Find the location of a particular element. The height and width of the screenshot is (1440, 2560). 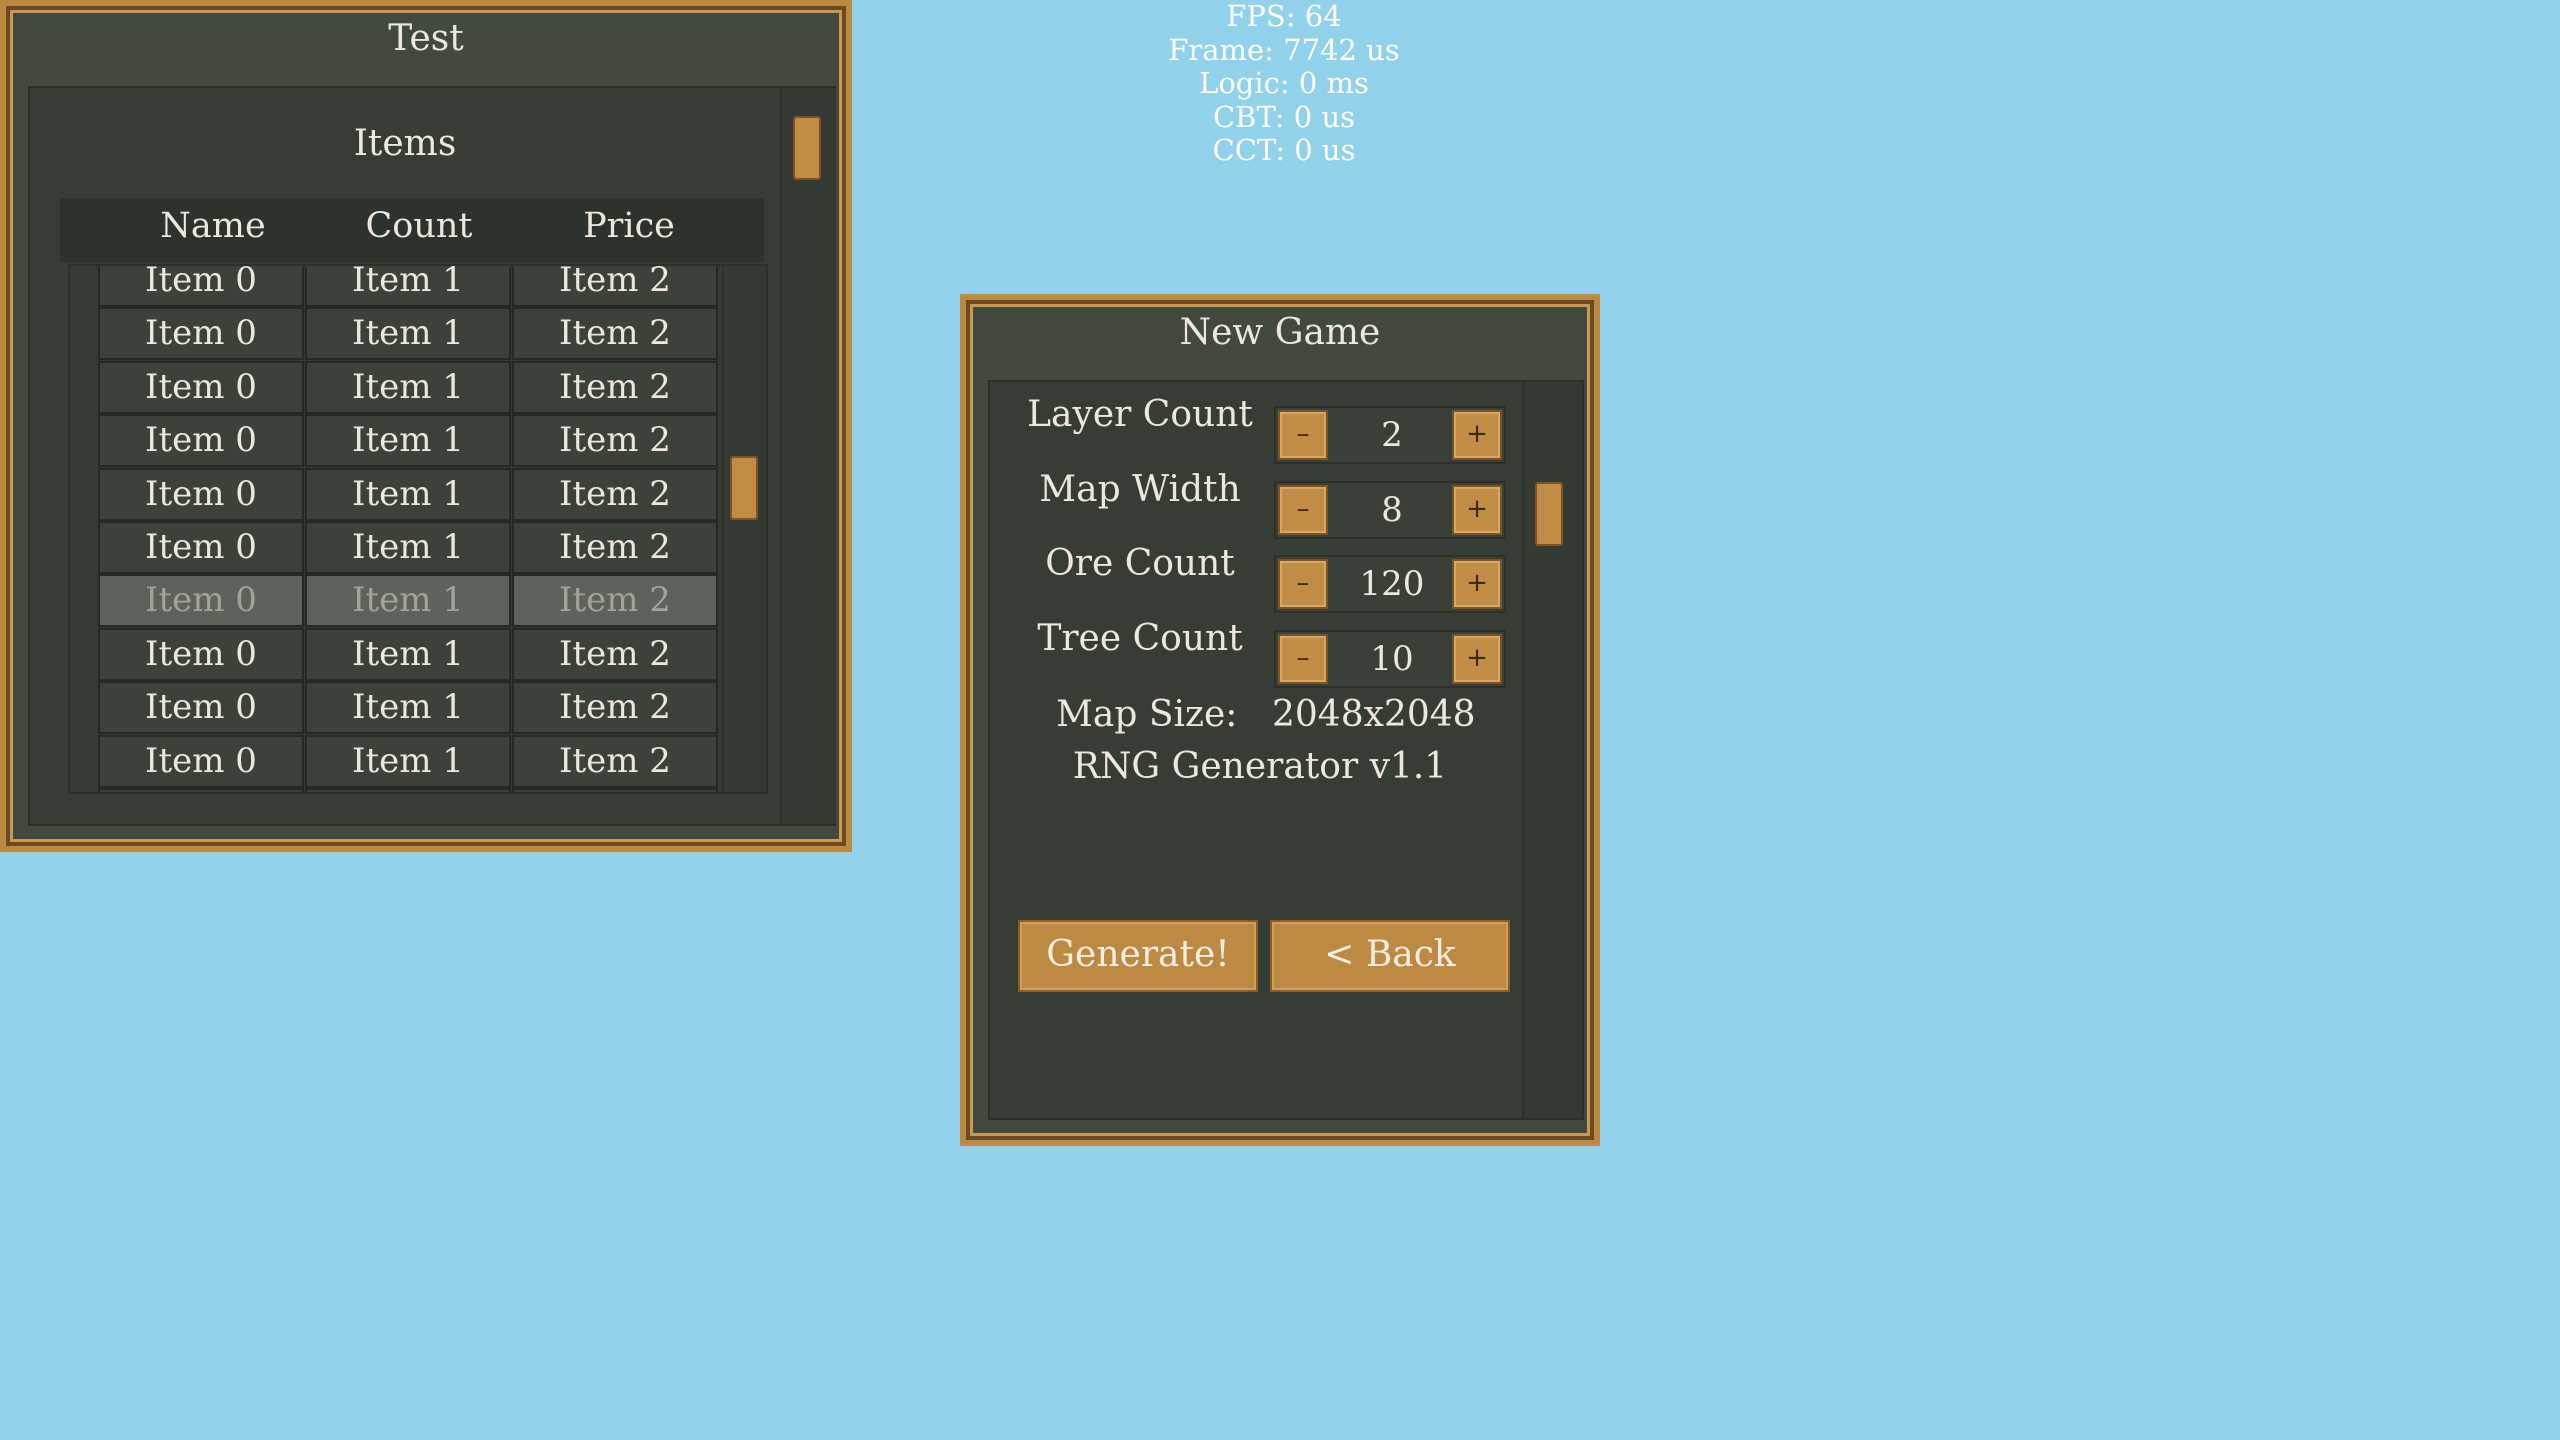

tree-count-value: 10 is located at coordinates (1392, 659).